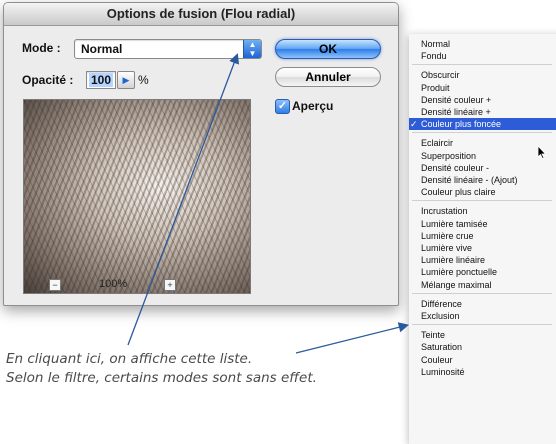 This screenshot has height=444, width=556. What do you see at coordinates (129, 359) in the screenshot?
I see `caption-line-1: En cliquant ici, on affiche cette liste.` at bounding box center [129, 359].